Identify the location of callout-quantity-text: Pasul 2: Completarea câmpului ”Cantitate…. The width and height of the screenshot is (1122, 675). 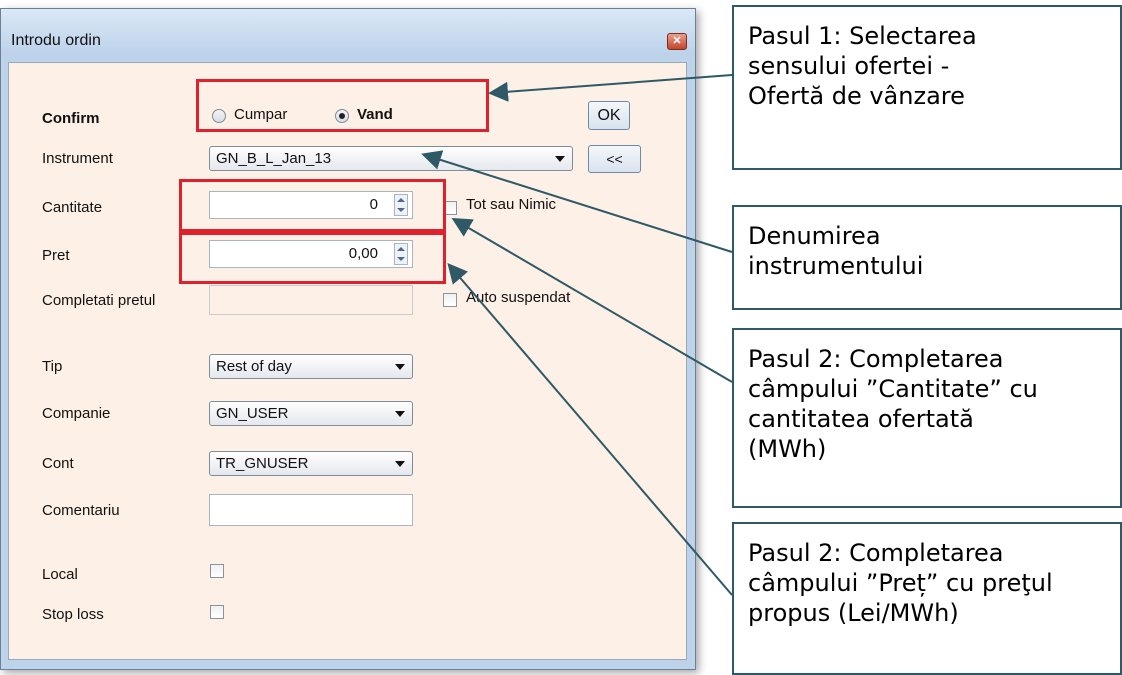
(893, 404).